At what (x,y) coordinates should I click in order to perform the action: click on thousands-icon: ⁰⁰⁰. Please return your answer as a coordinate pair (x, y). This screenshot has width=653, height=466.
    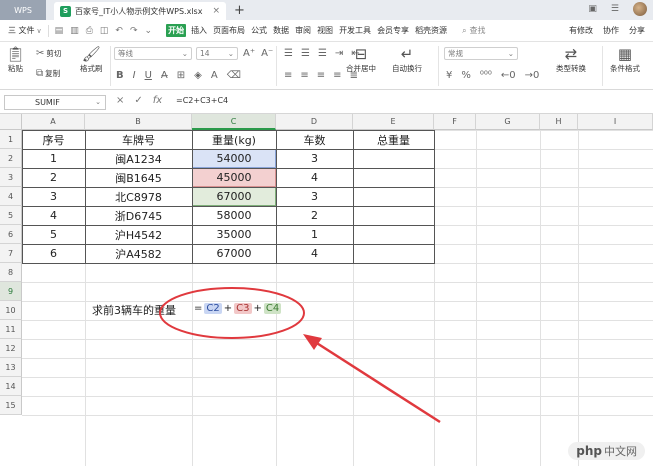
    Looking at the image, I should click on (486, 75).